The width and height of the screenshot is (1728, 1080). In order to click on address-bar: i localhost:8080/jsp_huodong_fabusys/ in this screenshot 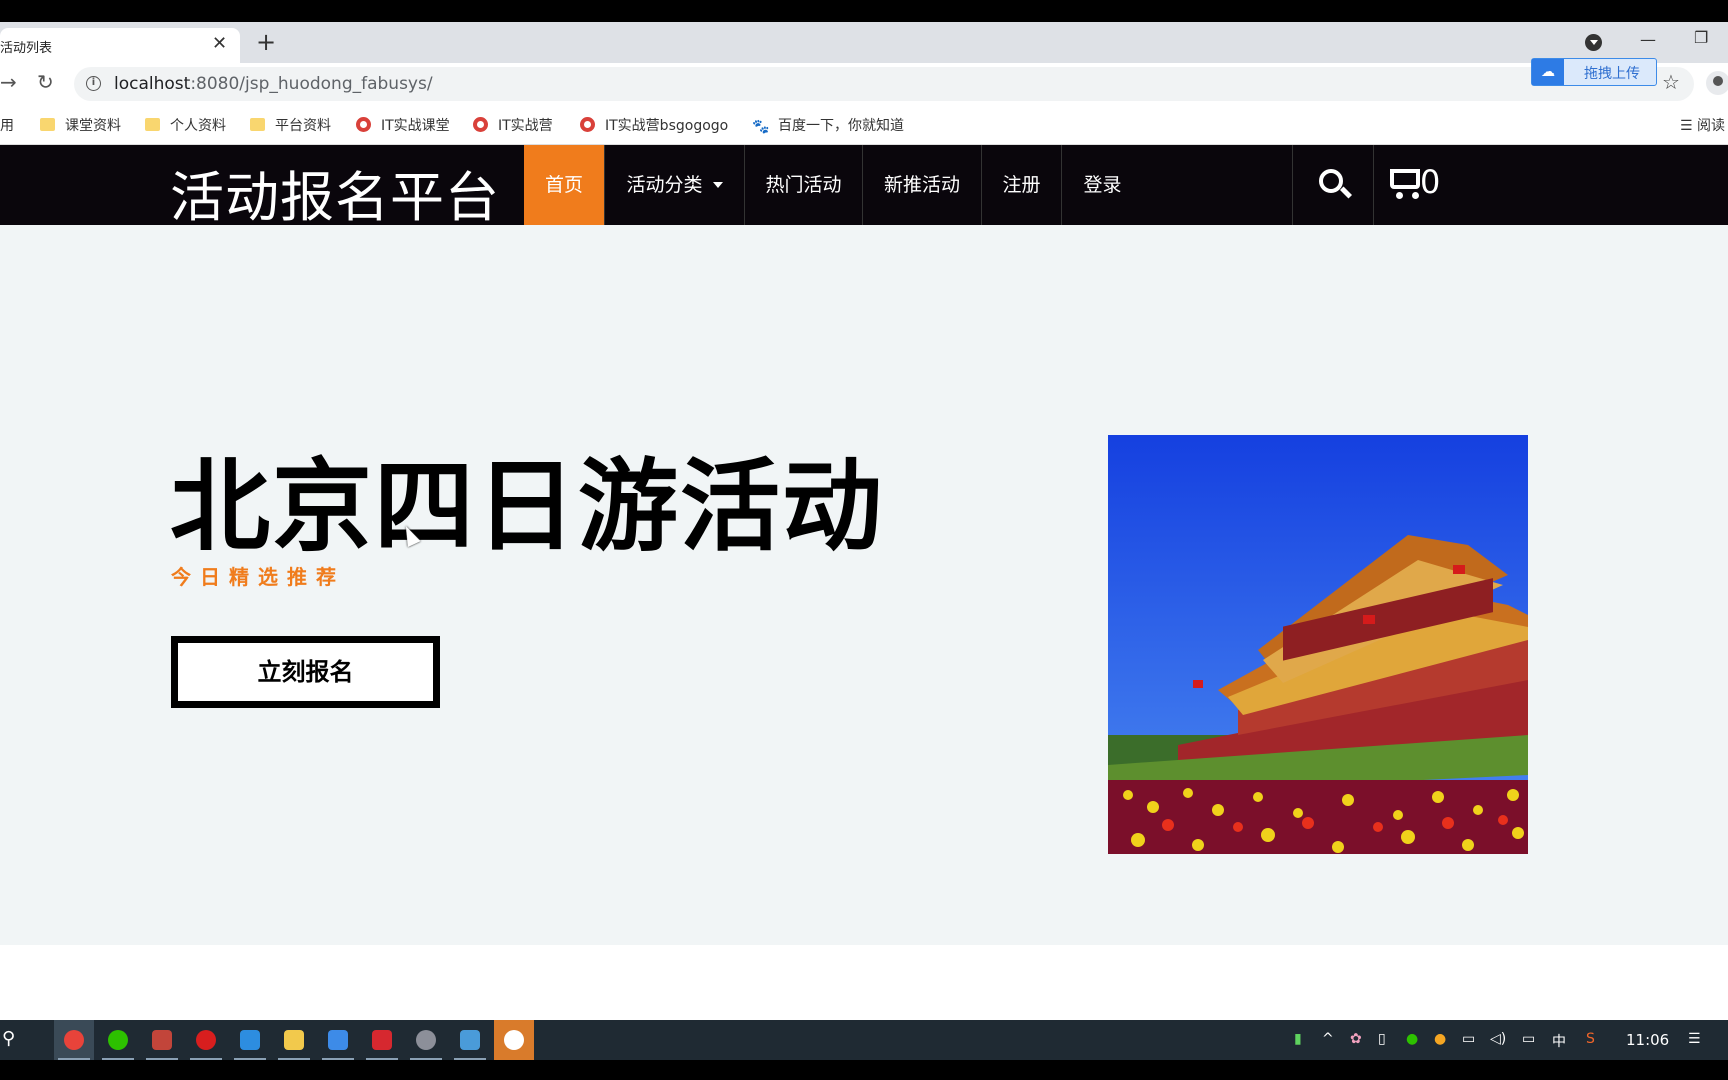, I will do `click(884, 84)`.